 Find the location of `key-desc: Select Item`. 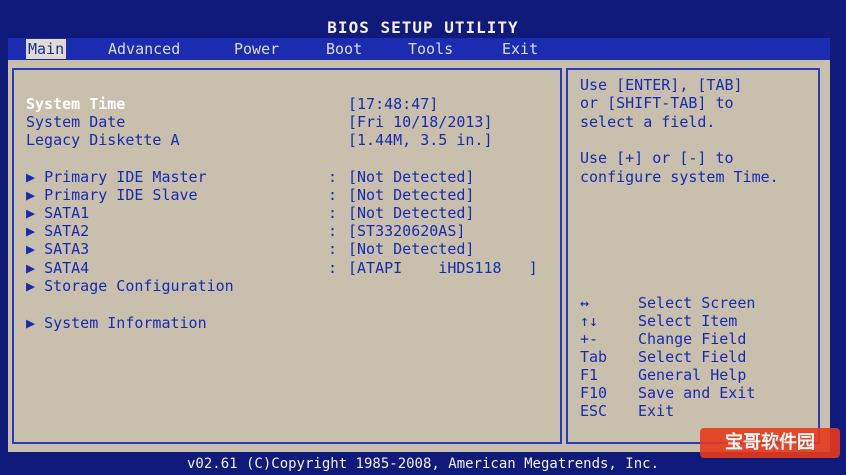

key-desc: Select Item is located at coordinates (688, 321).